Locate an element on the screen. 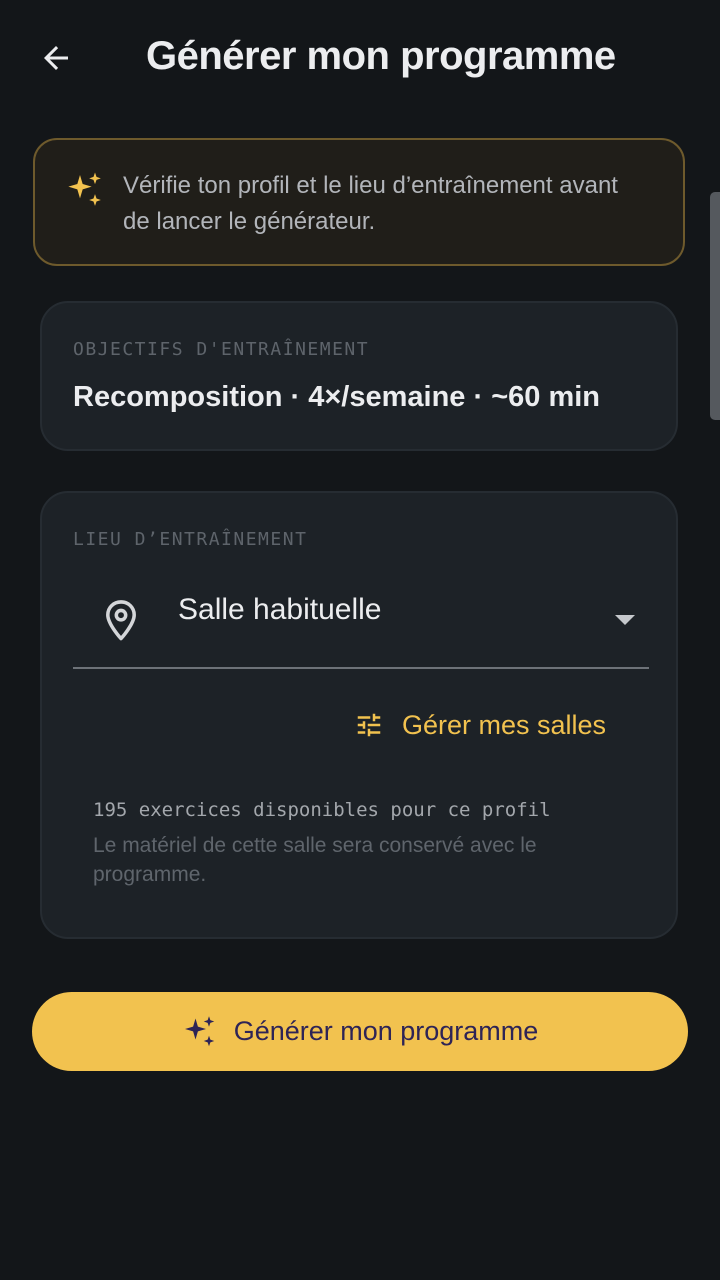 This screenshot has width=720, height=1280. objectives-label: OBJECTIFS D'ENTRAÎNEMENT is located at coordinates (221, 349).